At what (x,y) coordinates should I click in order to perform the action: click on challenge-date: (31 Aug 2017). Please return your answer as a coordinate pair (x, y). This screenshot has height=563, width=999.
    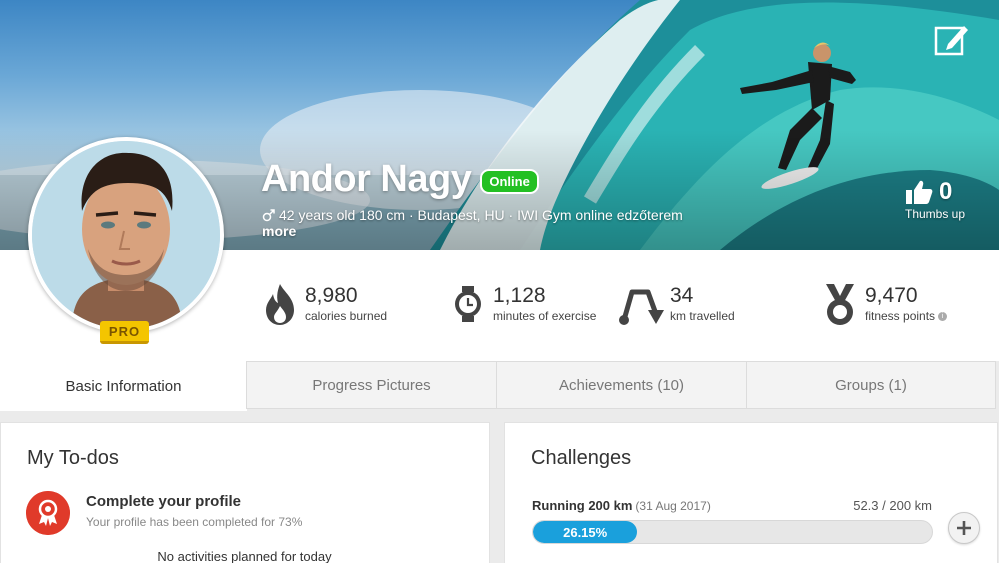
    Looking at the image, I should click on (673, 506).